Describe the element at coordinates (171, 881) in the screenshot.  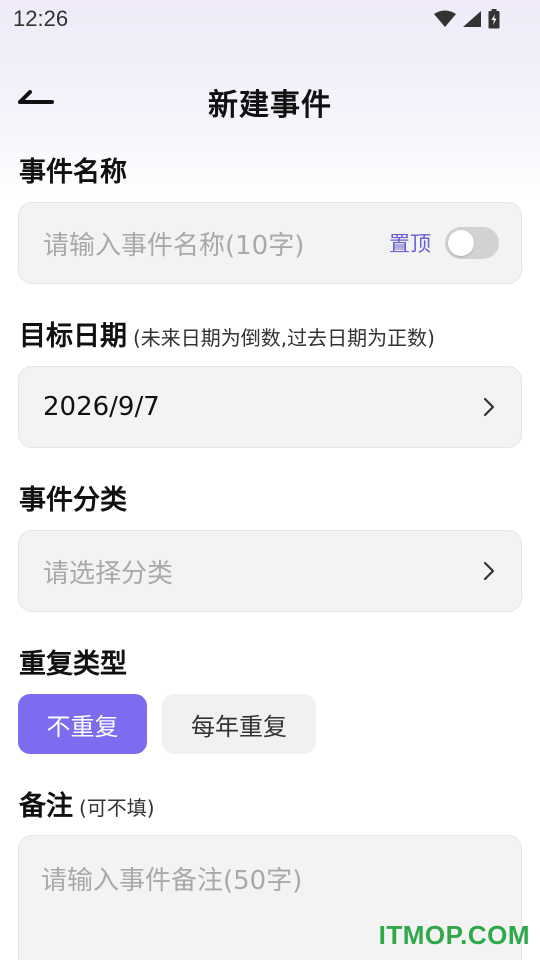
I see `notes-input: 请输入事件备注(50字)` at that location.